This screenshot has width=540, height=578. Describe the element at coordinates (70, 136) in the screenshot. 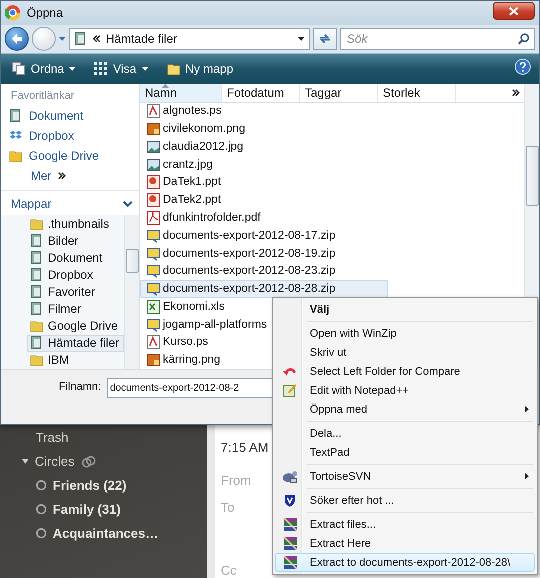

I see `favorite-link: Dropbox` at that location.